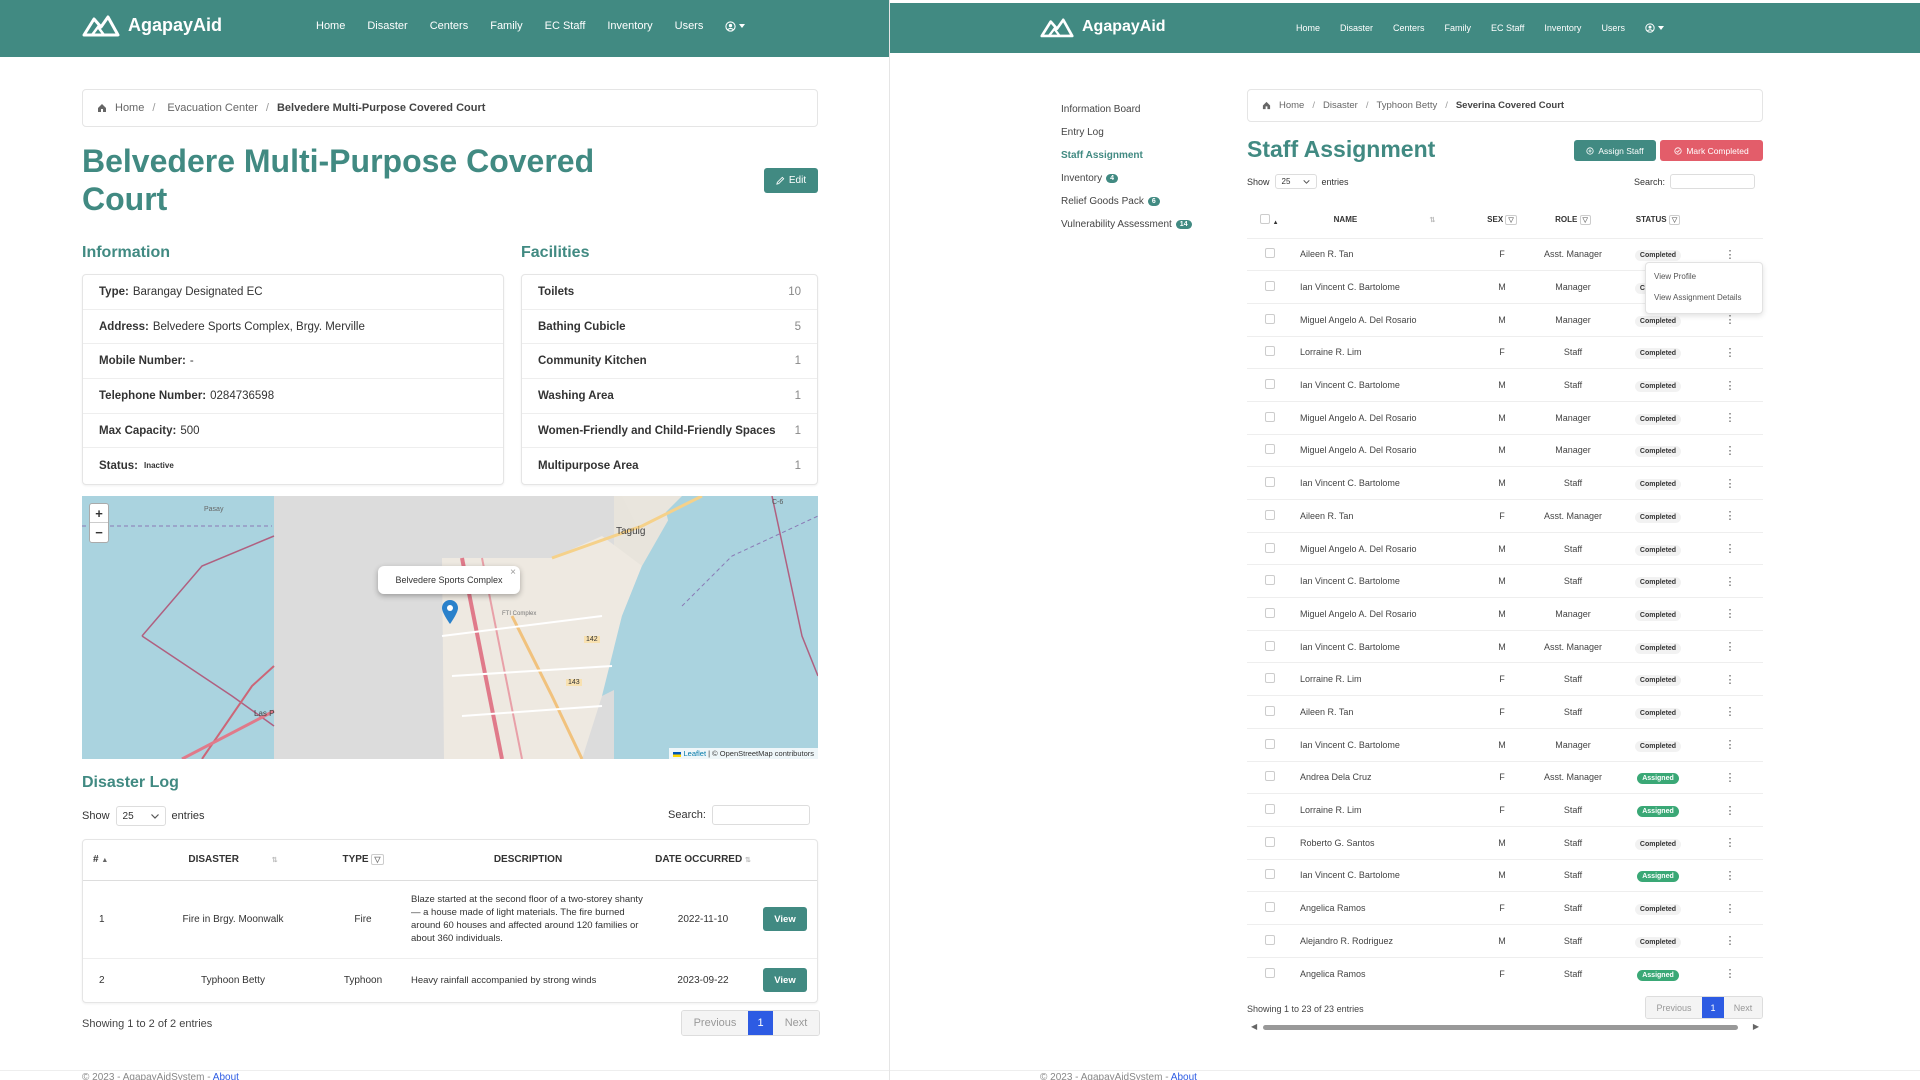 This screenshot has height=1080, width=1920. What do you see at coordinates (1384, 220) in the screenshot?
I see `col-name: NAME ⇅` at bounding box center [1384, 220].